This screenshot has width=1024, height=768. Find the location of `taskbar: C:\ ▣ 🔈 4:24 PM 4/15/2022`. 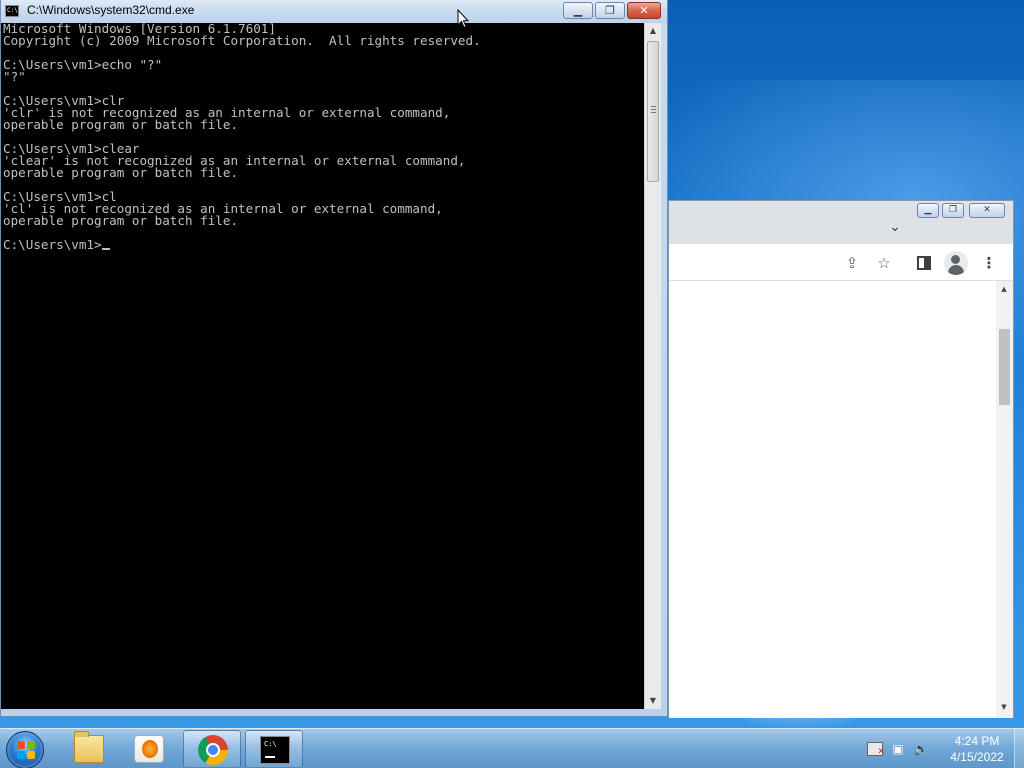

taskbar: C:\ ▣ 🔈 4:24 PM 4/15/2022 is located at coordinates (512, 748).